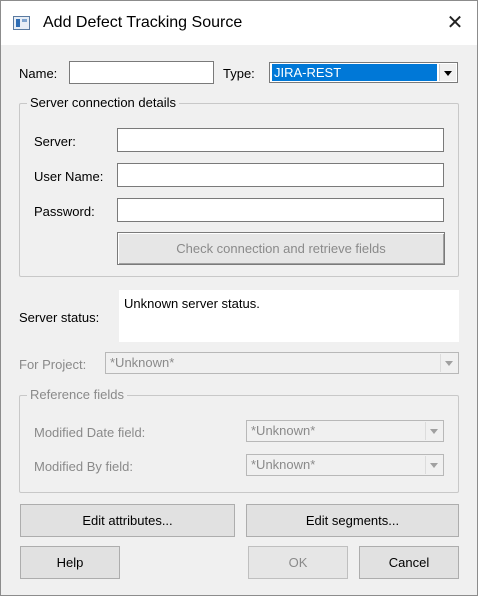 This screenshot has height=596, width=478. What do you see at coordinates (354, 72) in the screenshot?
I see `type-select-value: JIRA-REST` at bounding box center [354, 72].